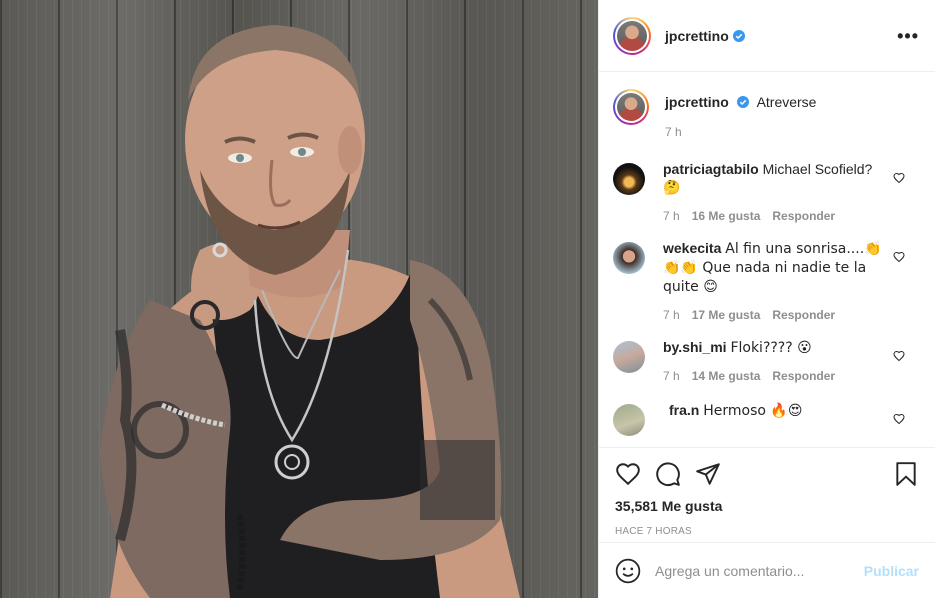  I want to click on caption-username: jpcrettino, so click(697, 102).